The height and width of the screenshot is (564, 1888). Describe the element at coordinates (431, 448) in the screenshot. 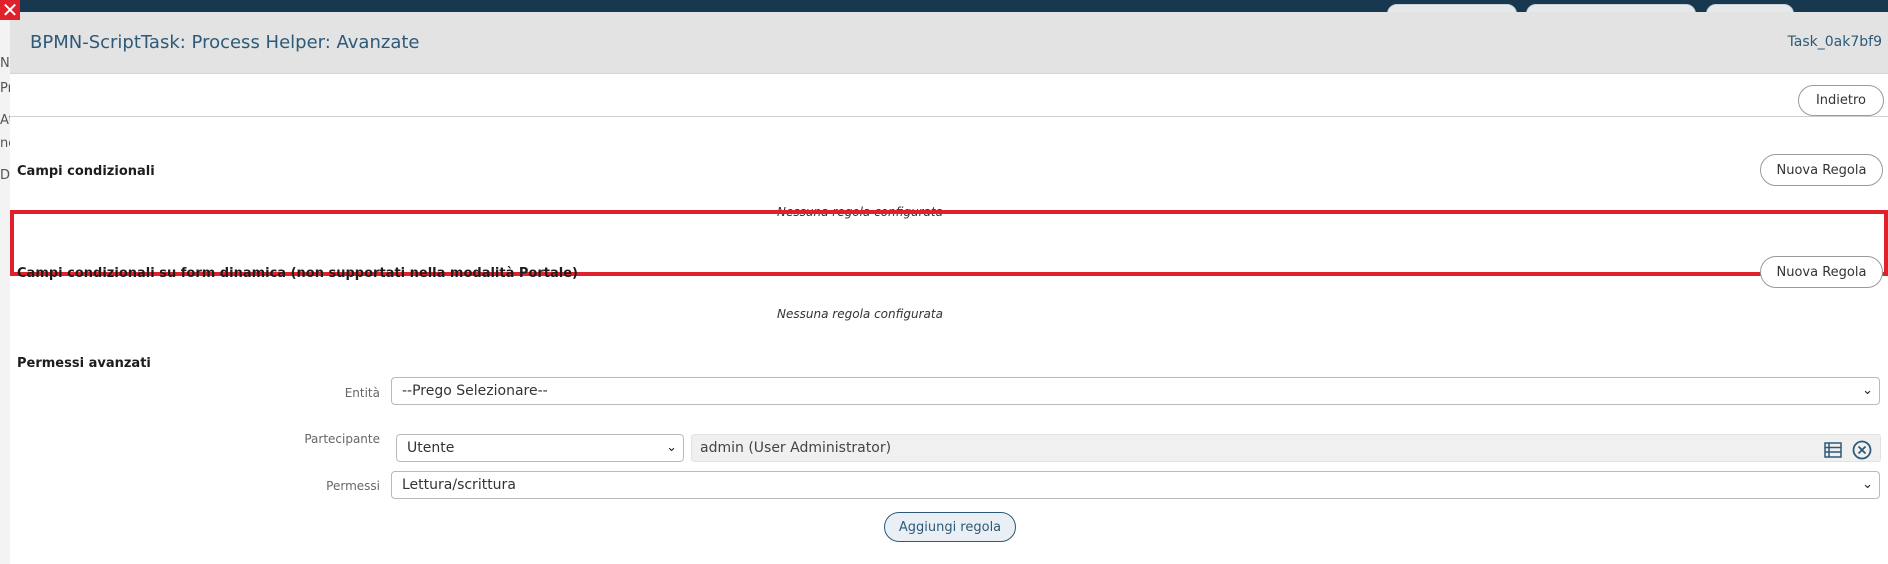

I see `participant-type-value: Utente` at that location.